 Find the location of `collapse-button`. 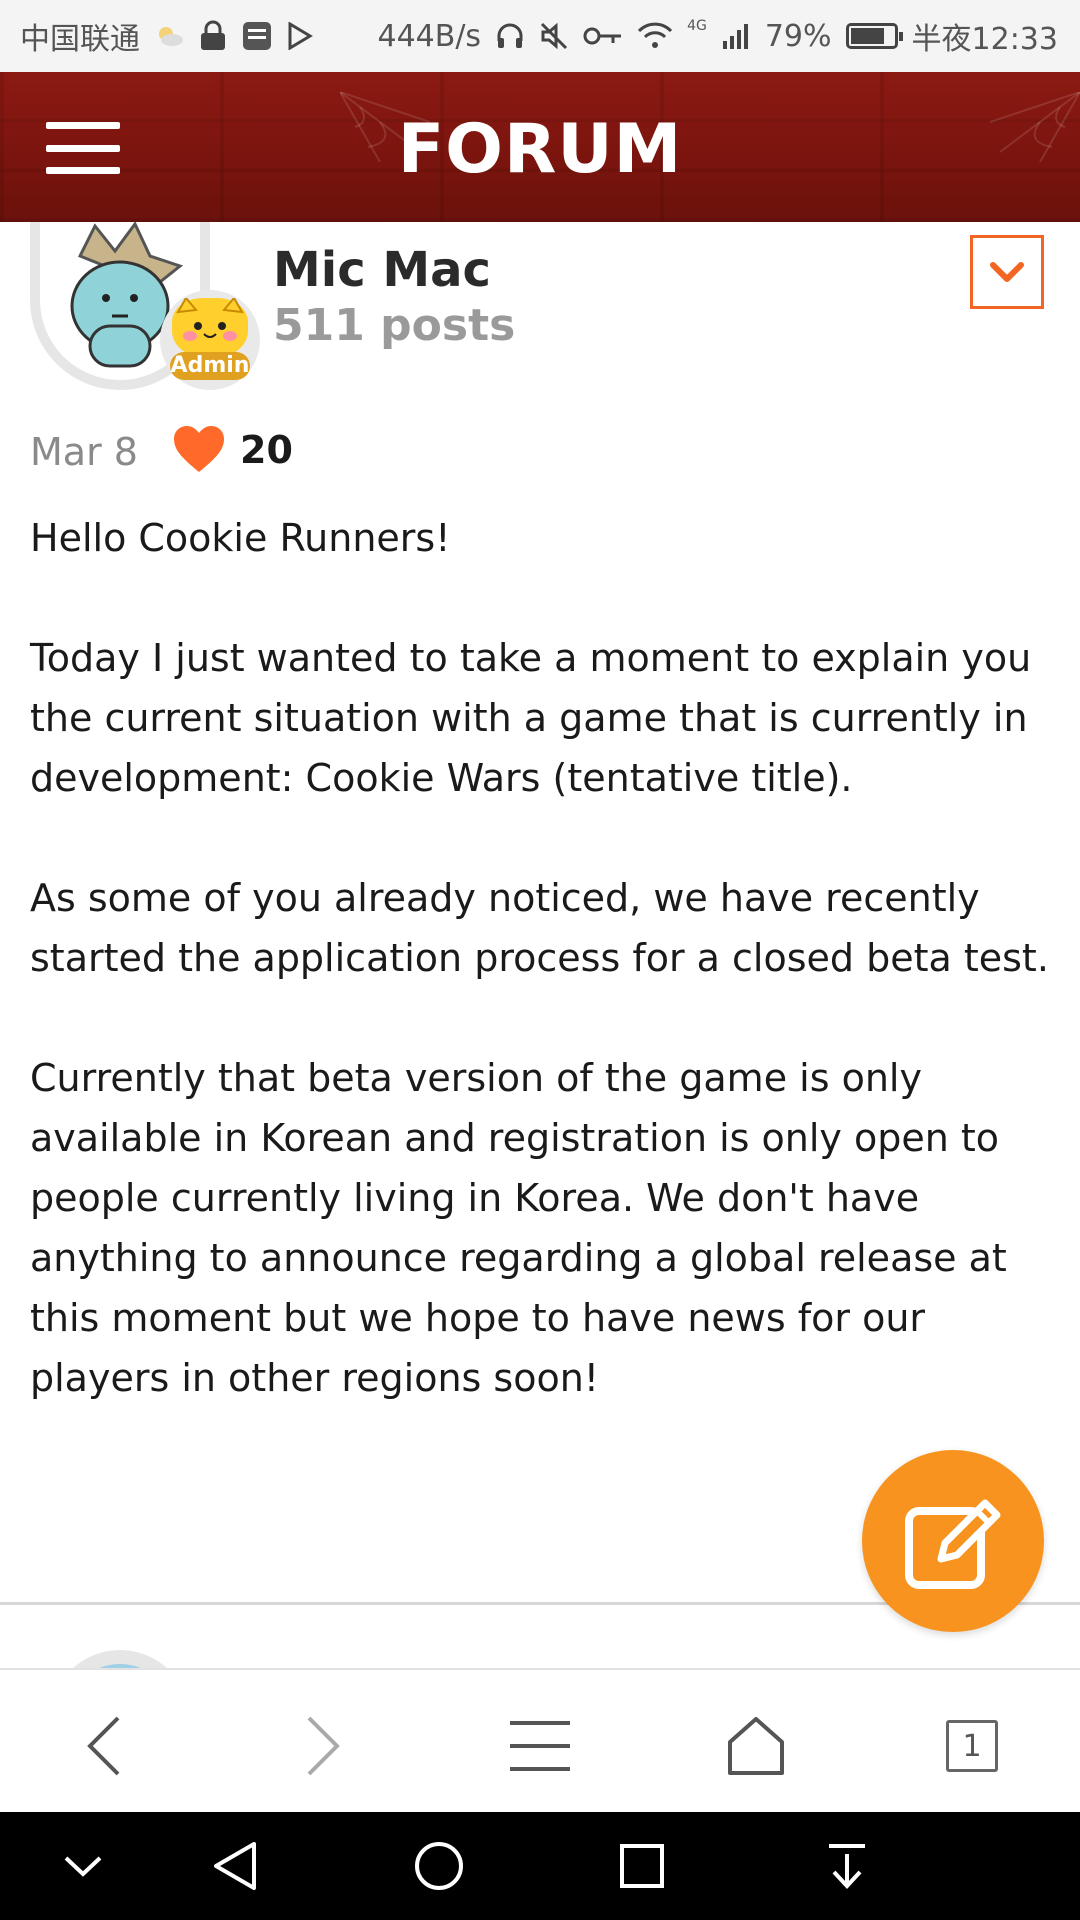

collapse-button is located at coordinates (83, 1866).